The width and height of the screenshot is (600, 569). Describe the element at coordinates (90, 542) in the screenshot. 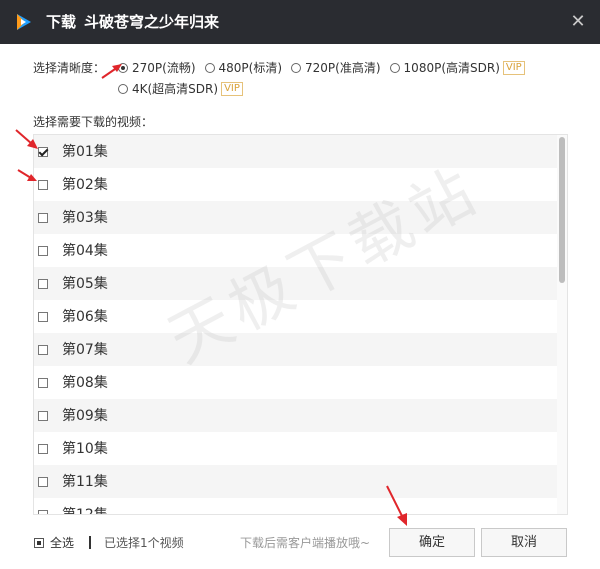

I see `footer-divider` at that location.